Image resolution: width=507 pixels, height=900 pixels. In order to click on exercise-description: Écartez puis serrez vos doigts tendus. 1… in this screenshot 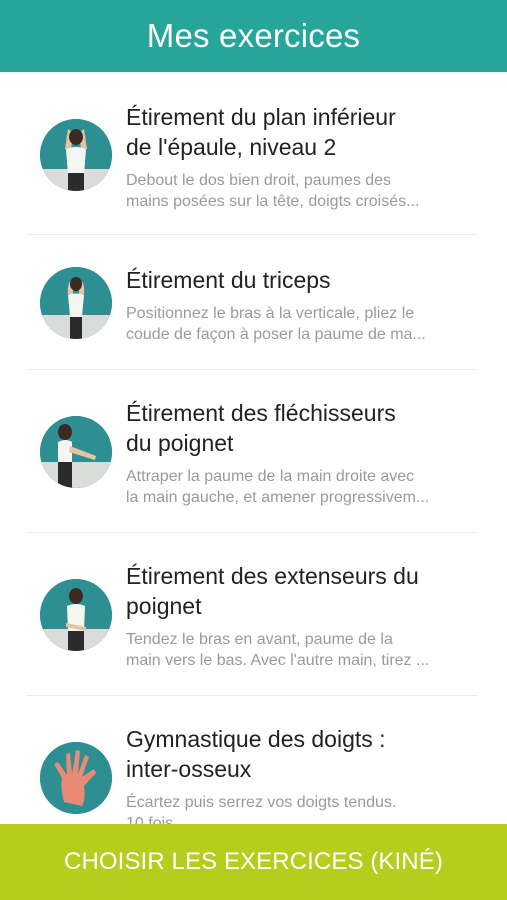, I will do `click(261, 809)`.